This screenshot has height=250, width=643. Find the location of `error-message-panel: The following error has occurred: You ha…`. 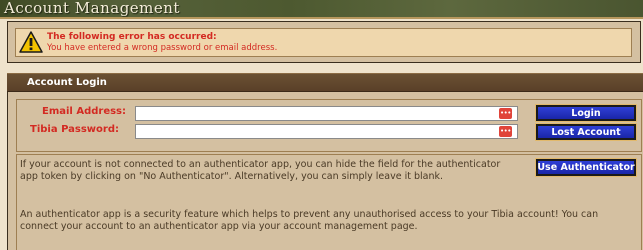

error-message-panel: The following error has occurred: You ha… is located at coordinates (323, 42).